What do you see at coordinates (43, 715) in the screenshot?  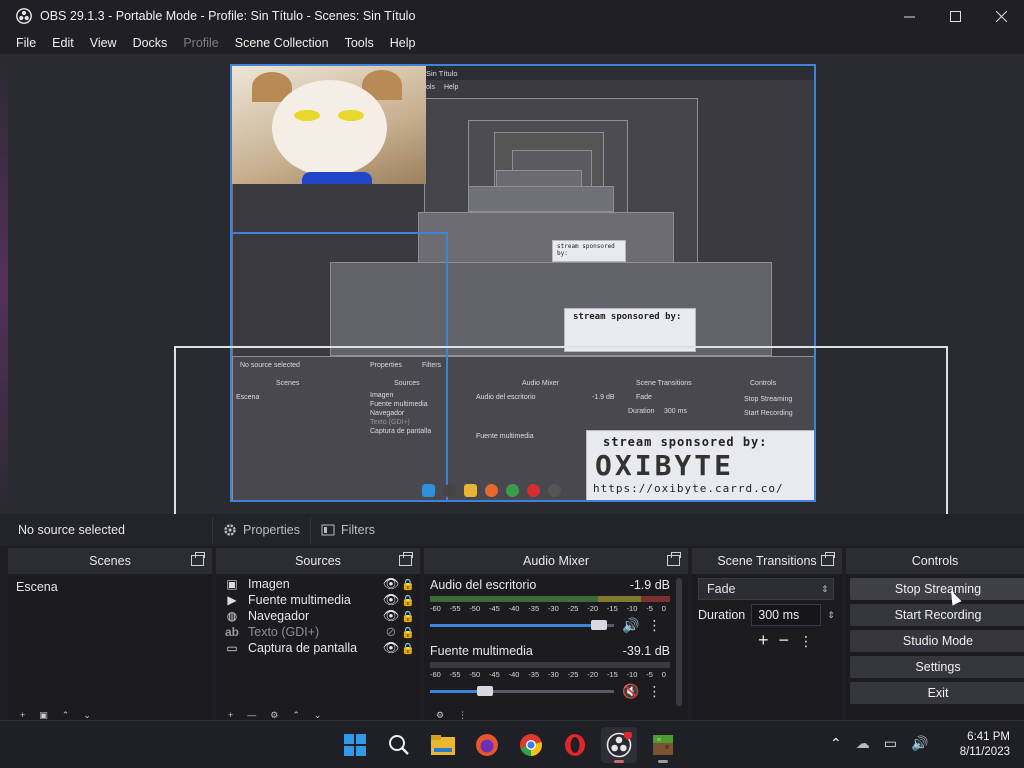 I see `filter-scene-button: ▣` at bounding box center [43, 715].